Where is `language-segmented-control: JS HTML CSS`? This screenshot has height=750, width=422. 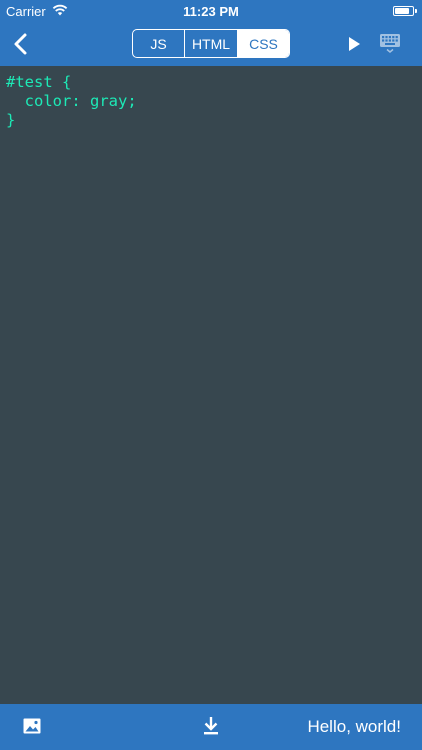 language-segmented-control: JS HTML CSS is located at coordinates (211, 43).